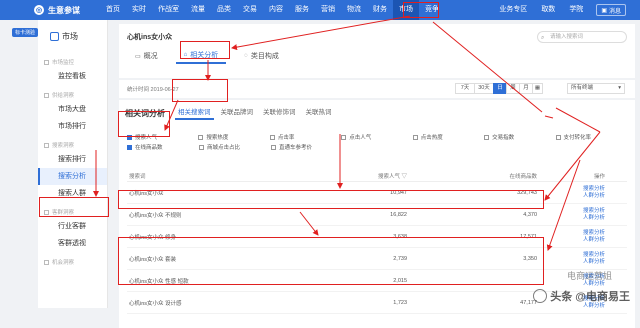 The height and width of the screenshot is (328, 640). Describe the element at coordinates (276, 10) in the screenshot. I see `nav-item-6: 内容` at that location.